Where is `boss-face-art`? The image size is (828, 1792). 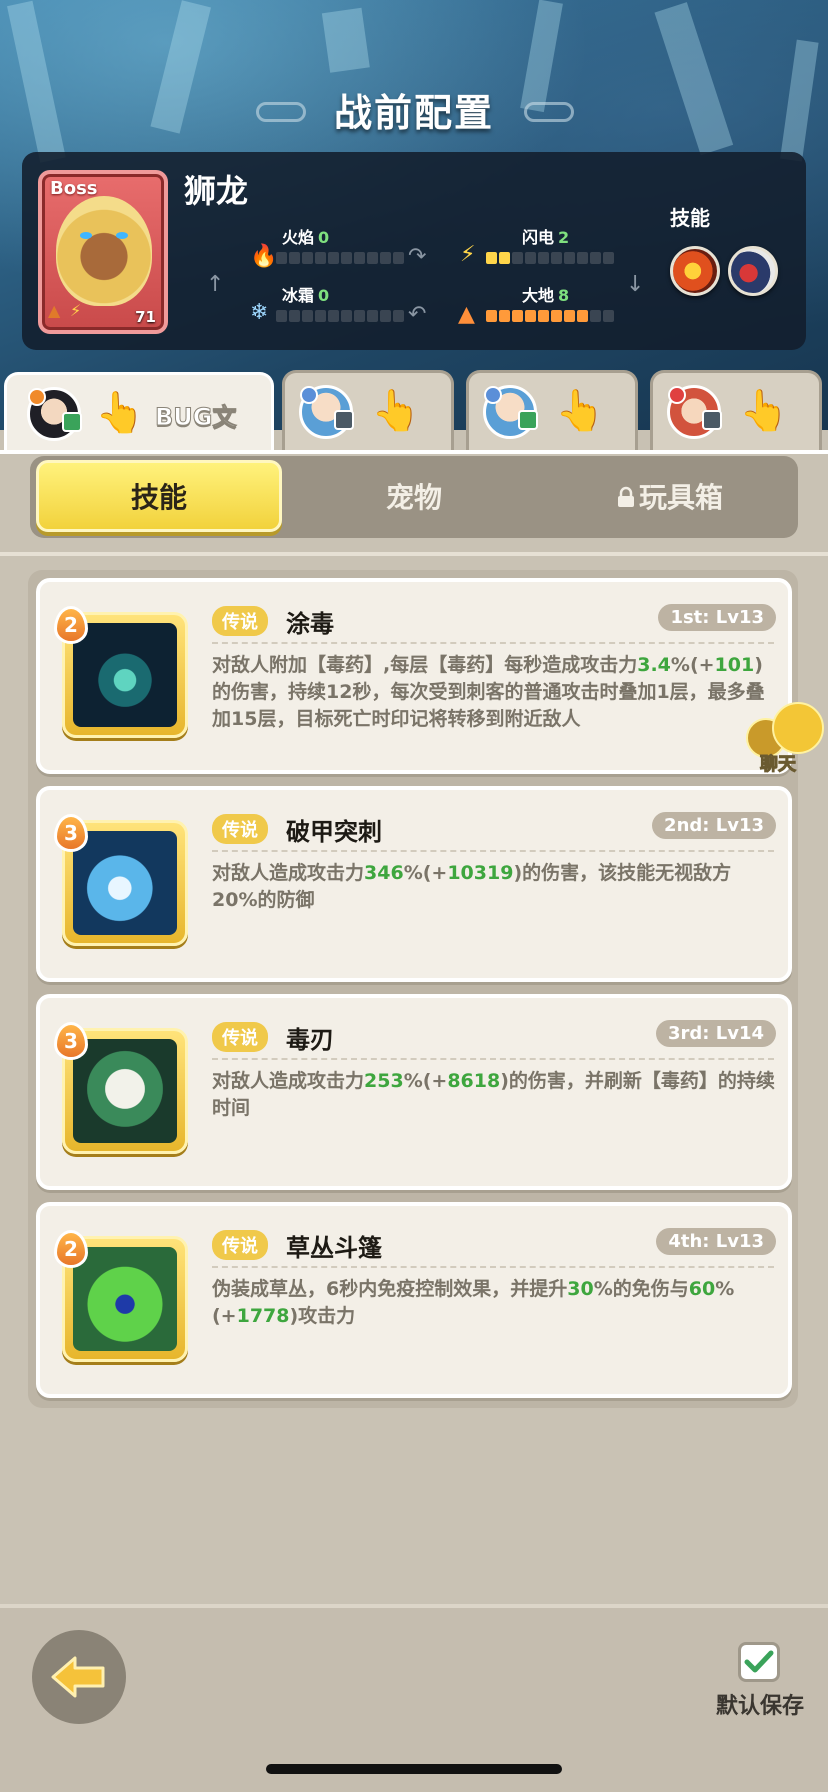 boss-face-art is located at coordinates (104, 251).